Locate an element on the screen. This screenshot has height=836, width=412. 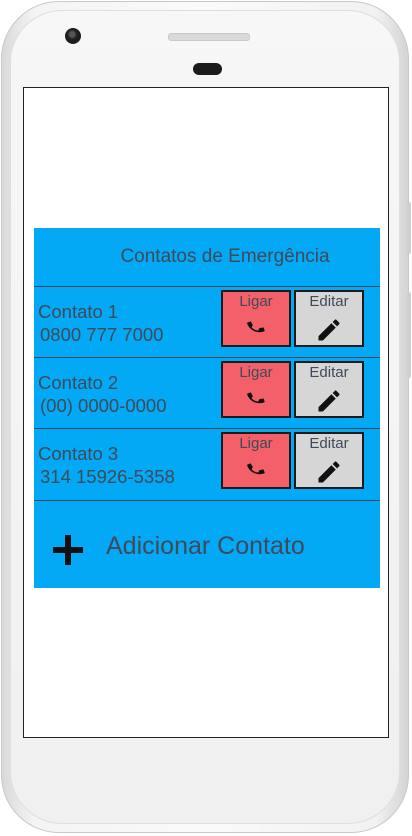
front-camera is located at coordinates (73, 36).